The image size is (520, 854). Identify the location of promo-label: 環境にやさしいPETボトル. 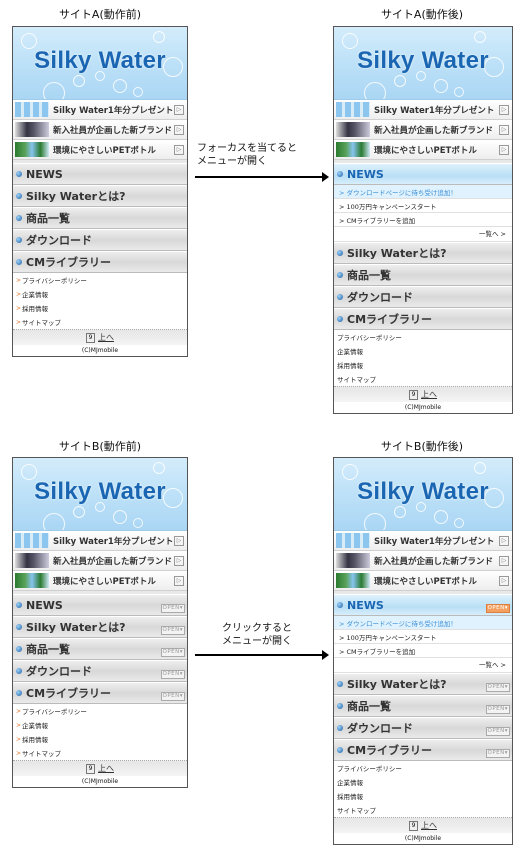
(104, 150).